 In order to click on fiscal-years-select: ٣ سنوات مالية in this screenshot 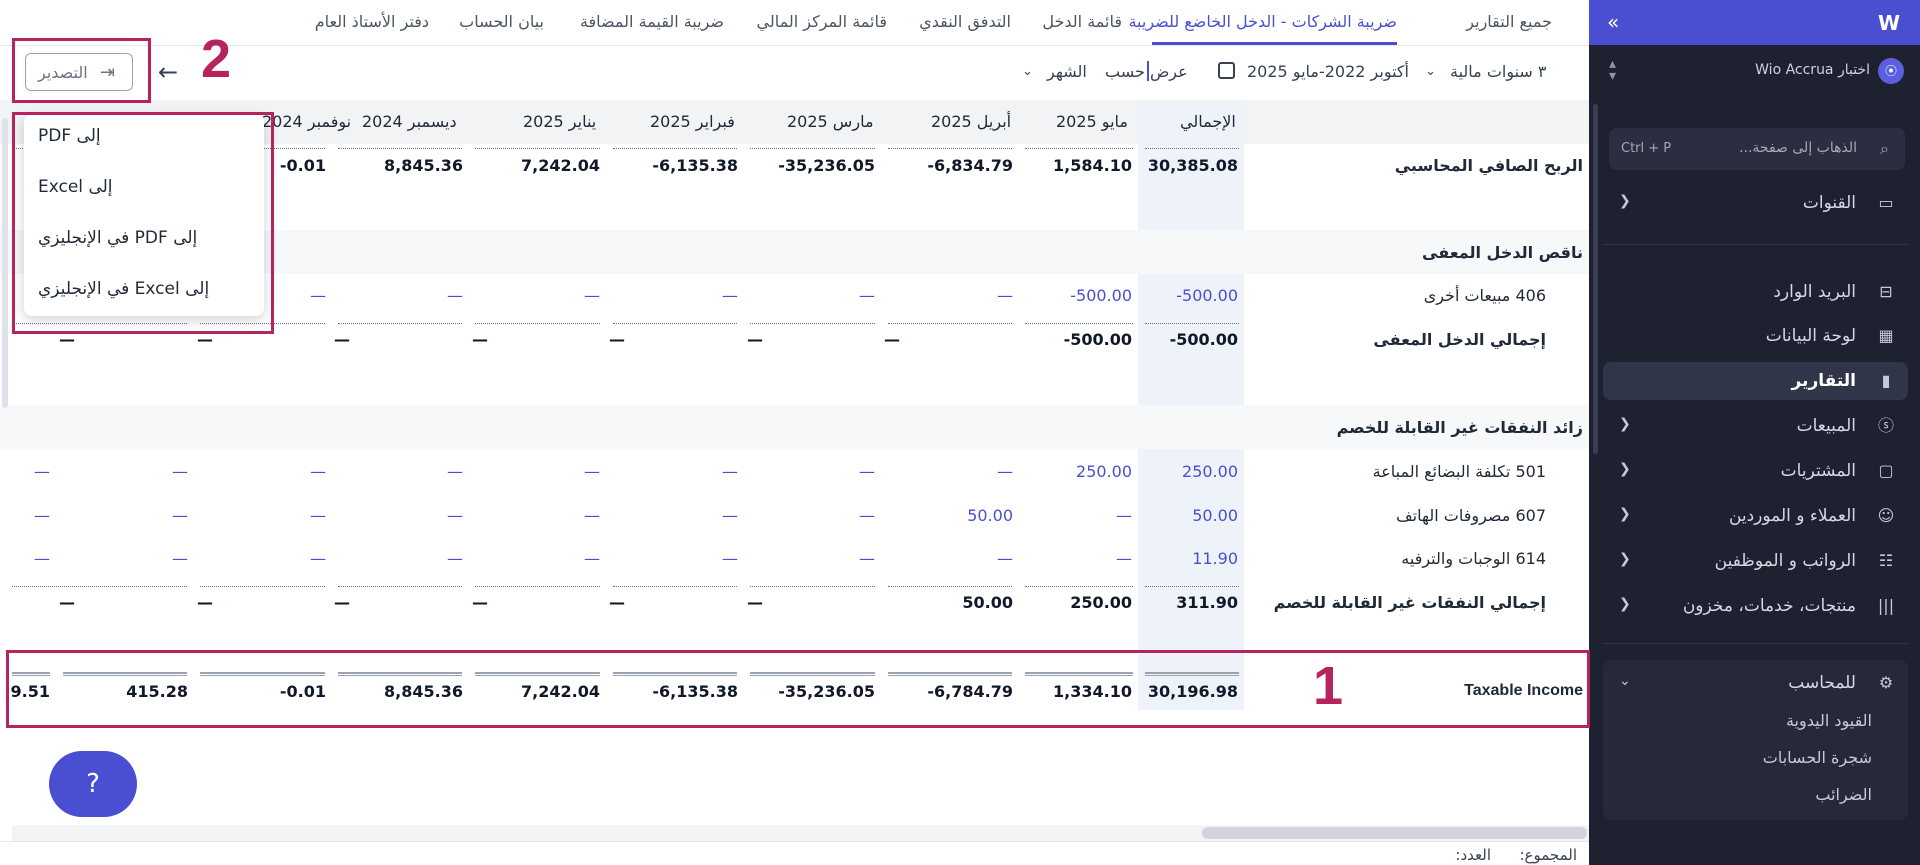, I will do `click(1498, 71)`.